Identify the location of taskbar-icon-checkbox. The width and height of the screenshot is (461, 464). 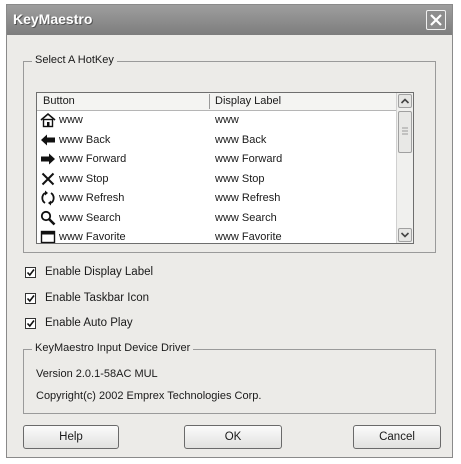
(30, 298).